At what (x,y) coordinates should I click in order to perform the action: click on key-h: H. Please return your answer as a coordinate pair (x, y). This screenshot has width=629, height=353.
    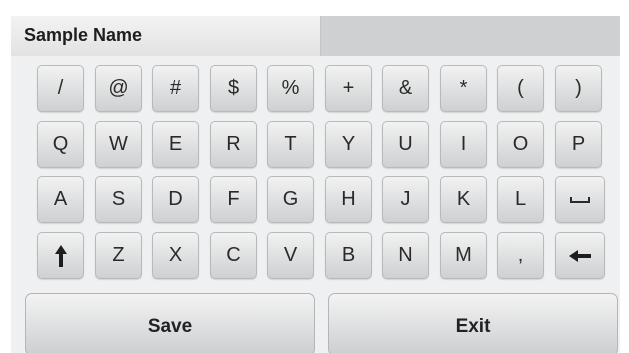
    Looking at the image, I should click on (348, 199).